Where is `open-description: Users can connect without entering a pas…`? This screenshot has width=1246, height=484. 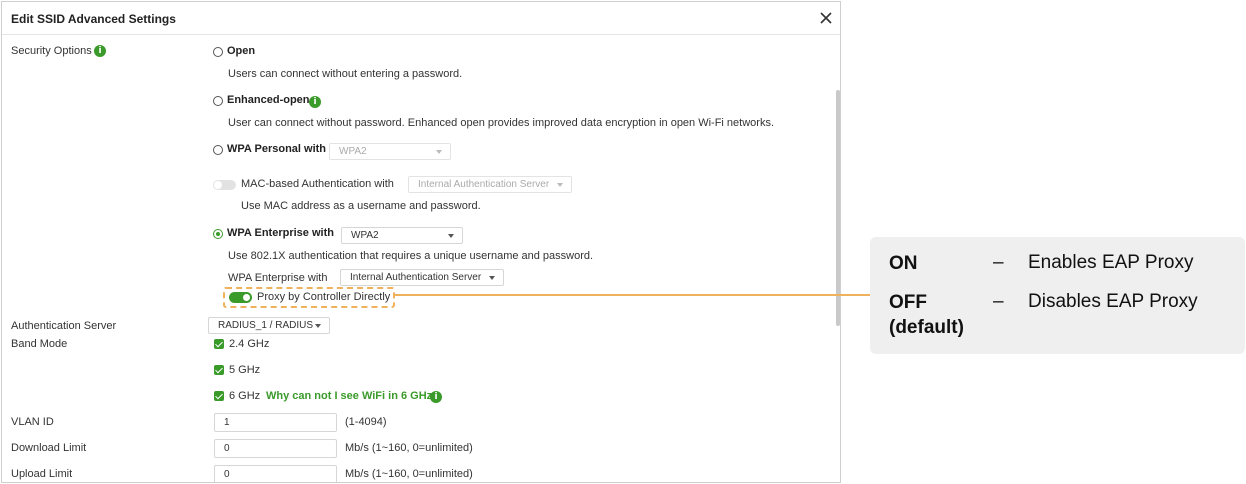
open-description: Users can connect without entering a pas… is located at coordinates (345, 74).